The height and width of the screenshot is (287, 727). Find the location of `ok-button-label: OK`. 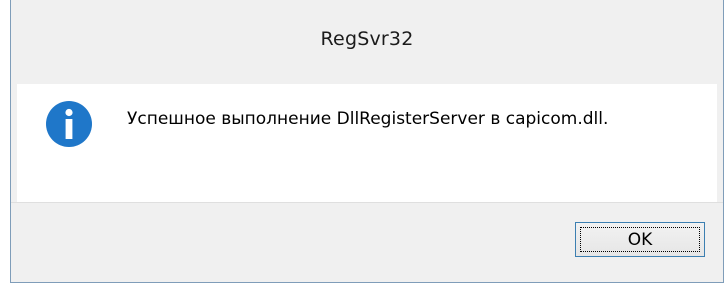

ok-button-label: OK is located at coordinates (640, 239).